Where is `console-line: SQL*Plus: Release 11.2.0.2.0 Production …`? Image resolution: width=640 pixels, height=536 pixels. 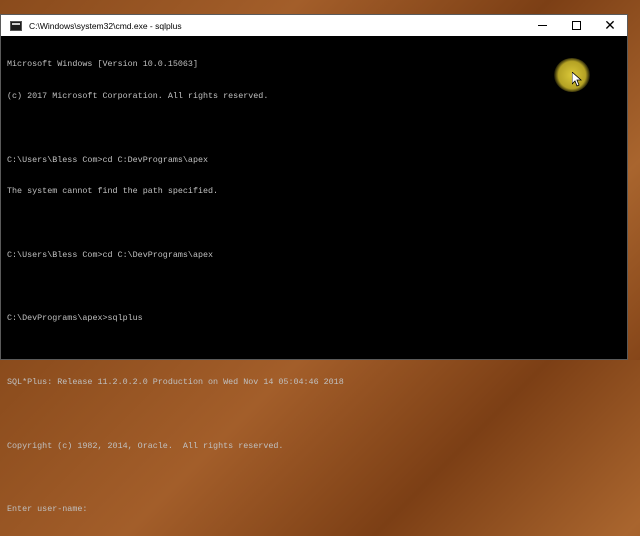
console-line: SQL*Plus: Release 11.2.0.2.0 Production … is located at coordinates (175, 382).